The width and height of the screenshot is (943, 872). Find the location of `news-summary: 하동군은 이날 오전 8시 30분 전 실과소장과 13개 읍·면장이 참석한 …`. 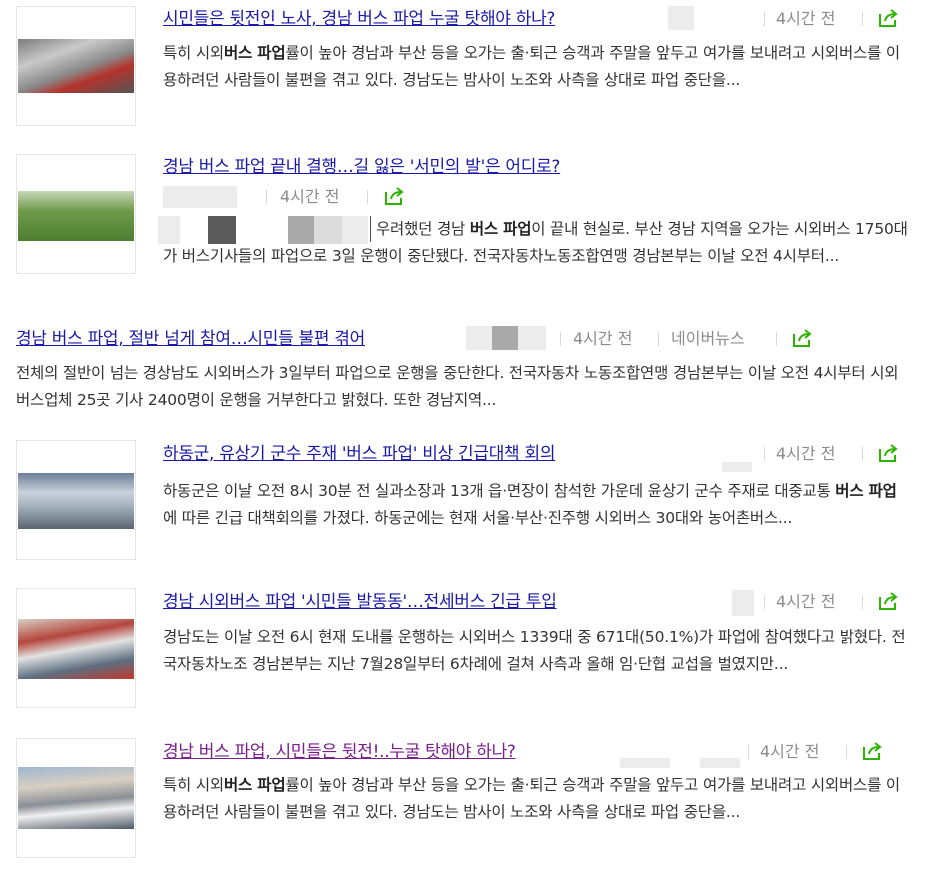

news-summary: 하동군은 이날 오전 8시 30분 전 실과소장과 13개 읍·면장이 참석한 … is located at coordinates (530, 504).